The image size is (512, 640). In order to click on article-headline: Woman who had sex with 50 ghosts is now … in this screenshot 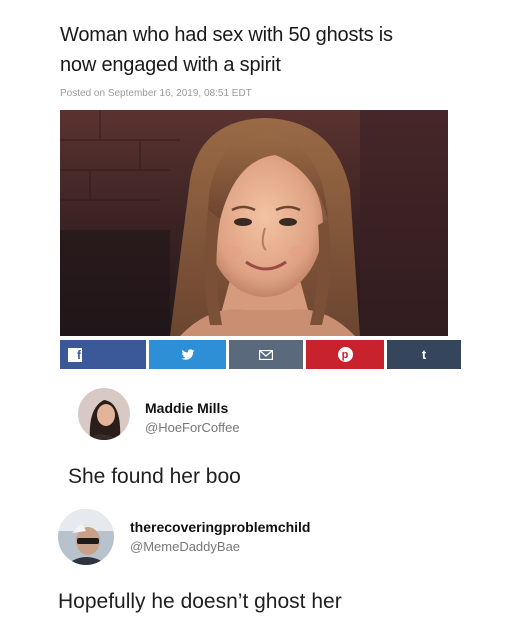, I will do `click(260, 50)`.